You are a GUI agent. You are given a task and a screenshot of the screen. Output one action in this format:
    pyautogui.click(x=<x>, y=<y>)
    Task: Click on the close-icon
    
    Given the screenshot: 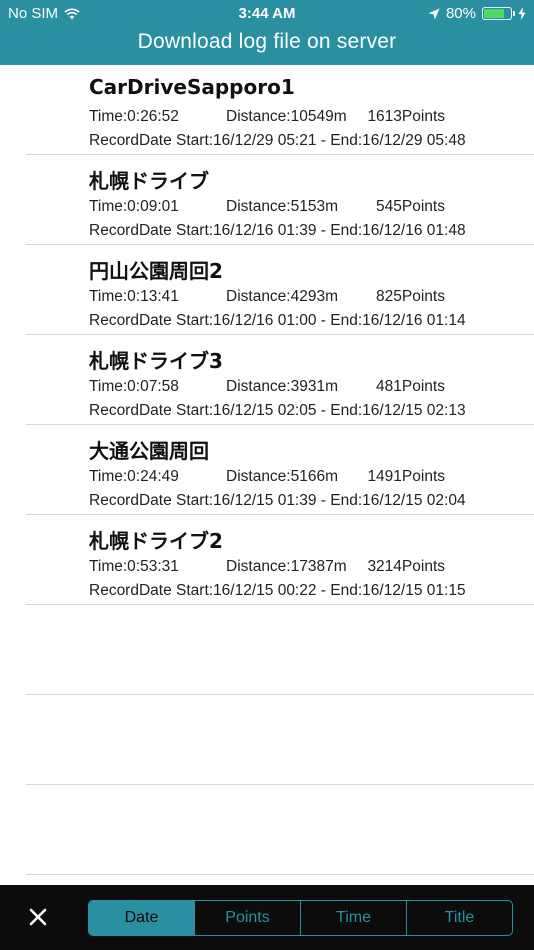 What is the action you would take?
    pyautogui.click(x=38, y=917)
    